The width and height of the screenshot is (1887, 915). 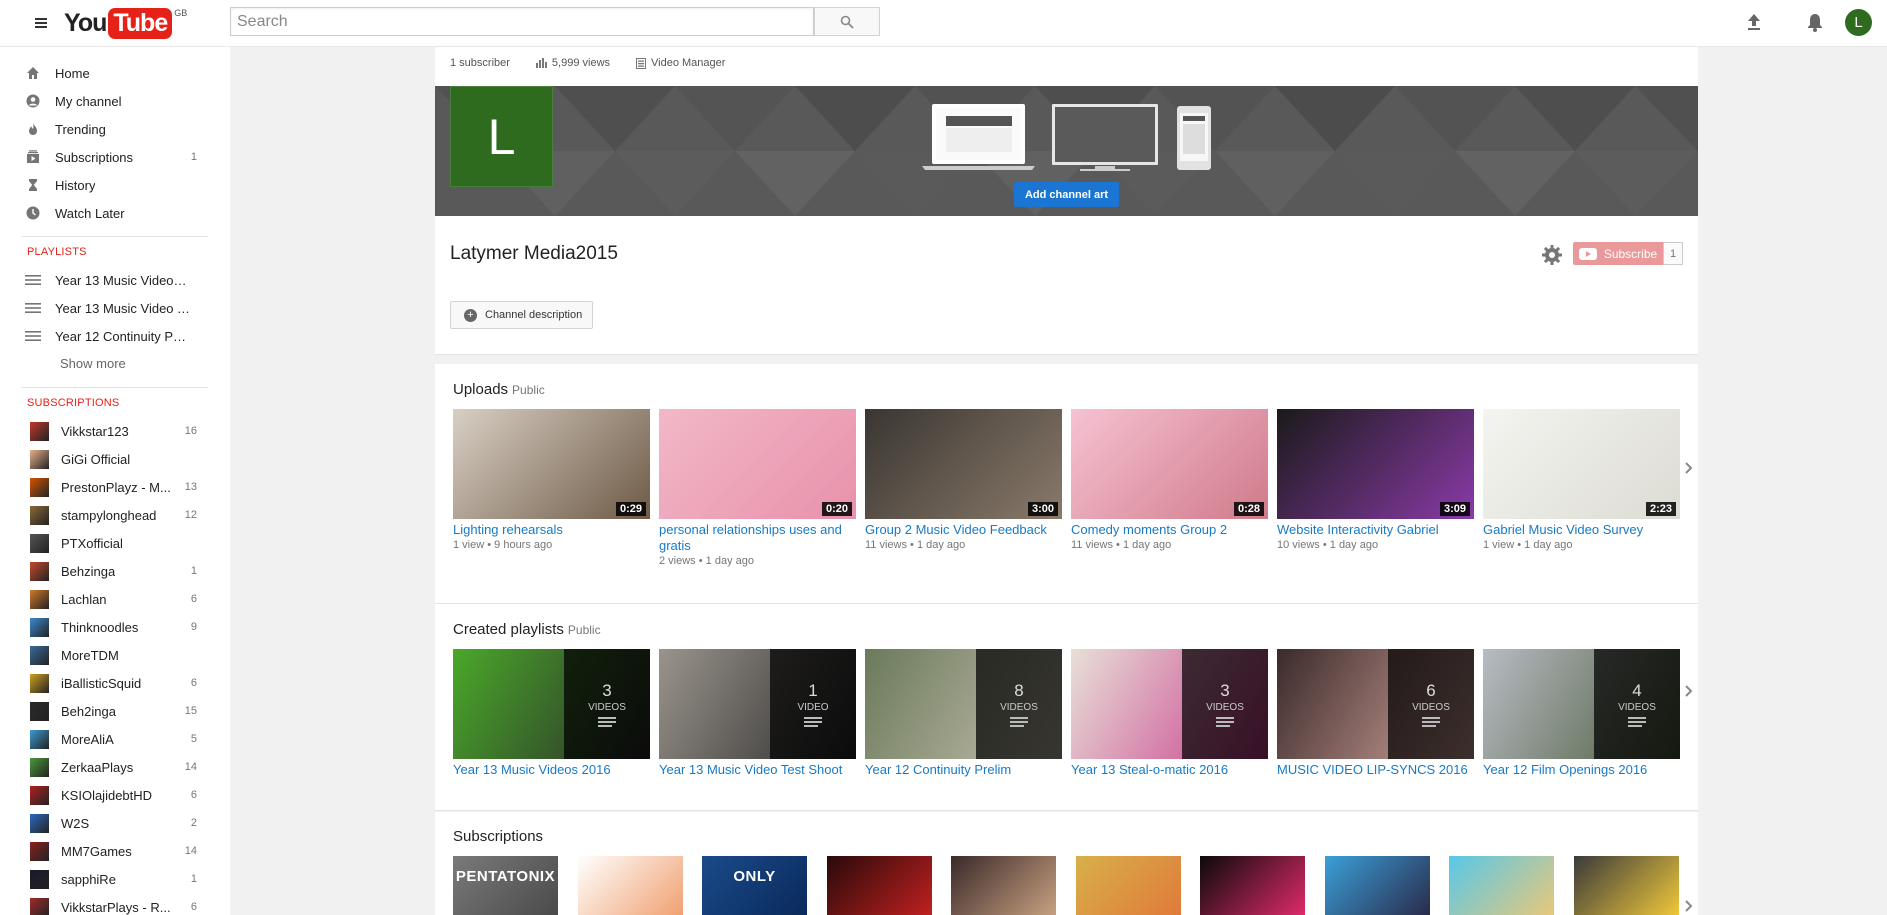 What do you see at coordinates (117, 185) in the screenshot?
I see `sidebar-item-history: History` at bounding box center [117, 185].